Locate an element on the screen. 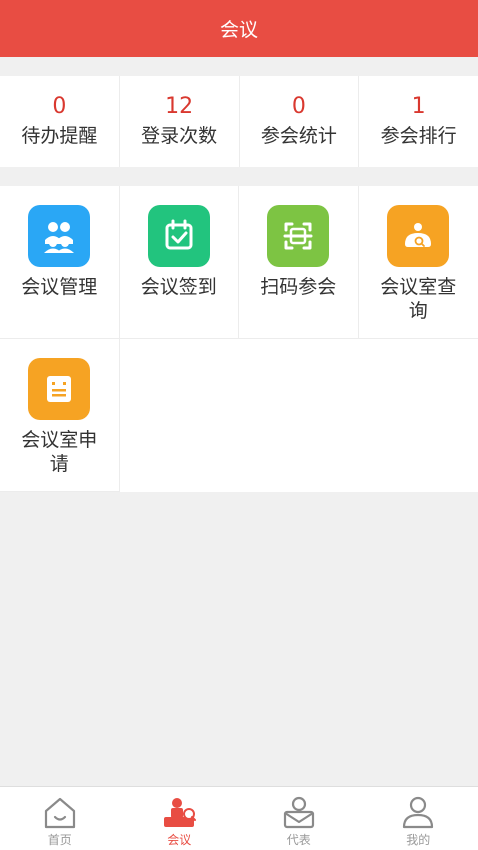 This screenshot has width=478, height=850. tab-home: 首页 is located at coordinates (60, 818).